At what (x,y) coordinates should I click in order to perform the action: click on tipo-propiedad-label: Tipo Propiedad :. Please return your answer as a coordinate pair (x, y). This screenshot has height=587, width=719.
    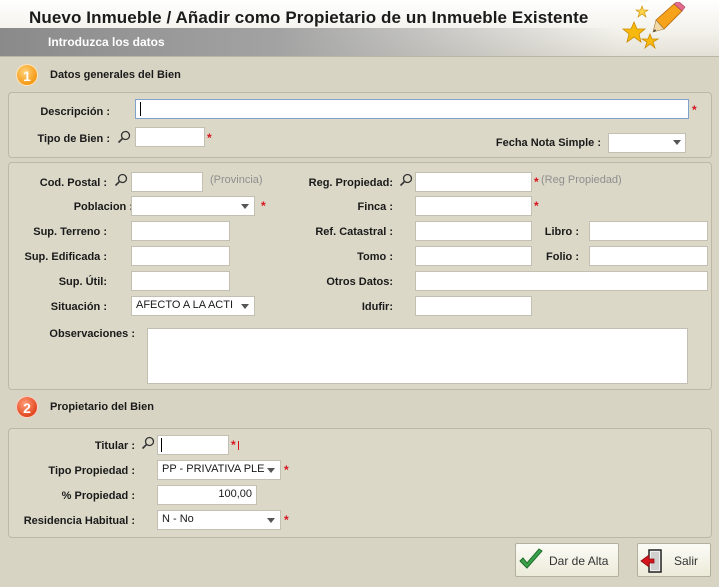
    Looking at the image, I should click on (91, 471).